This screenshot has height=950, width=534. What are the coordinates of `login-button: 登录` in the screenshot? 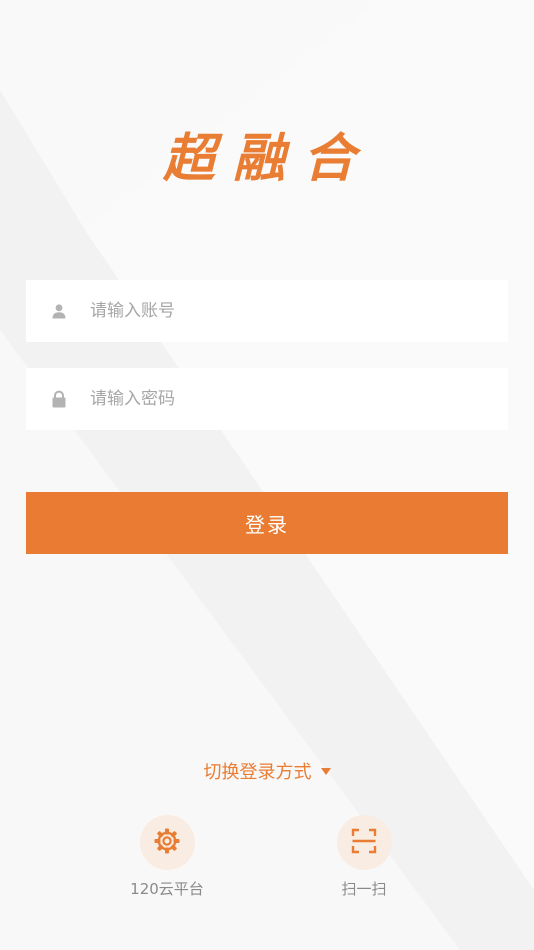 It's located at (267, 523).